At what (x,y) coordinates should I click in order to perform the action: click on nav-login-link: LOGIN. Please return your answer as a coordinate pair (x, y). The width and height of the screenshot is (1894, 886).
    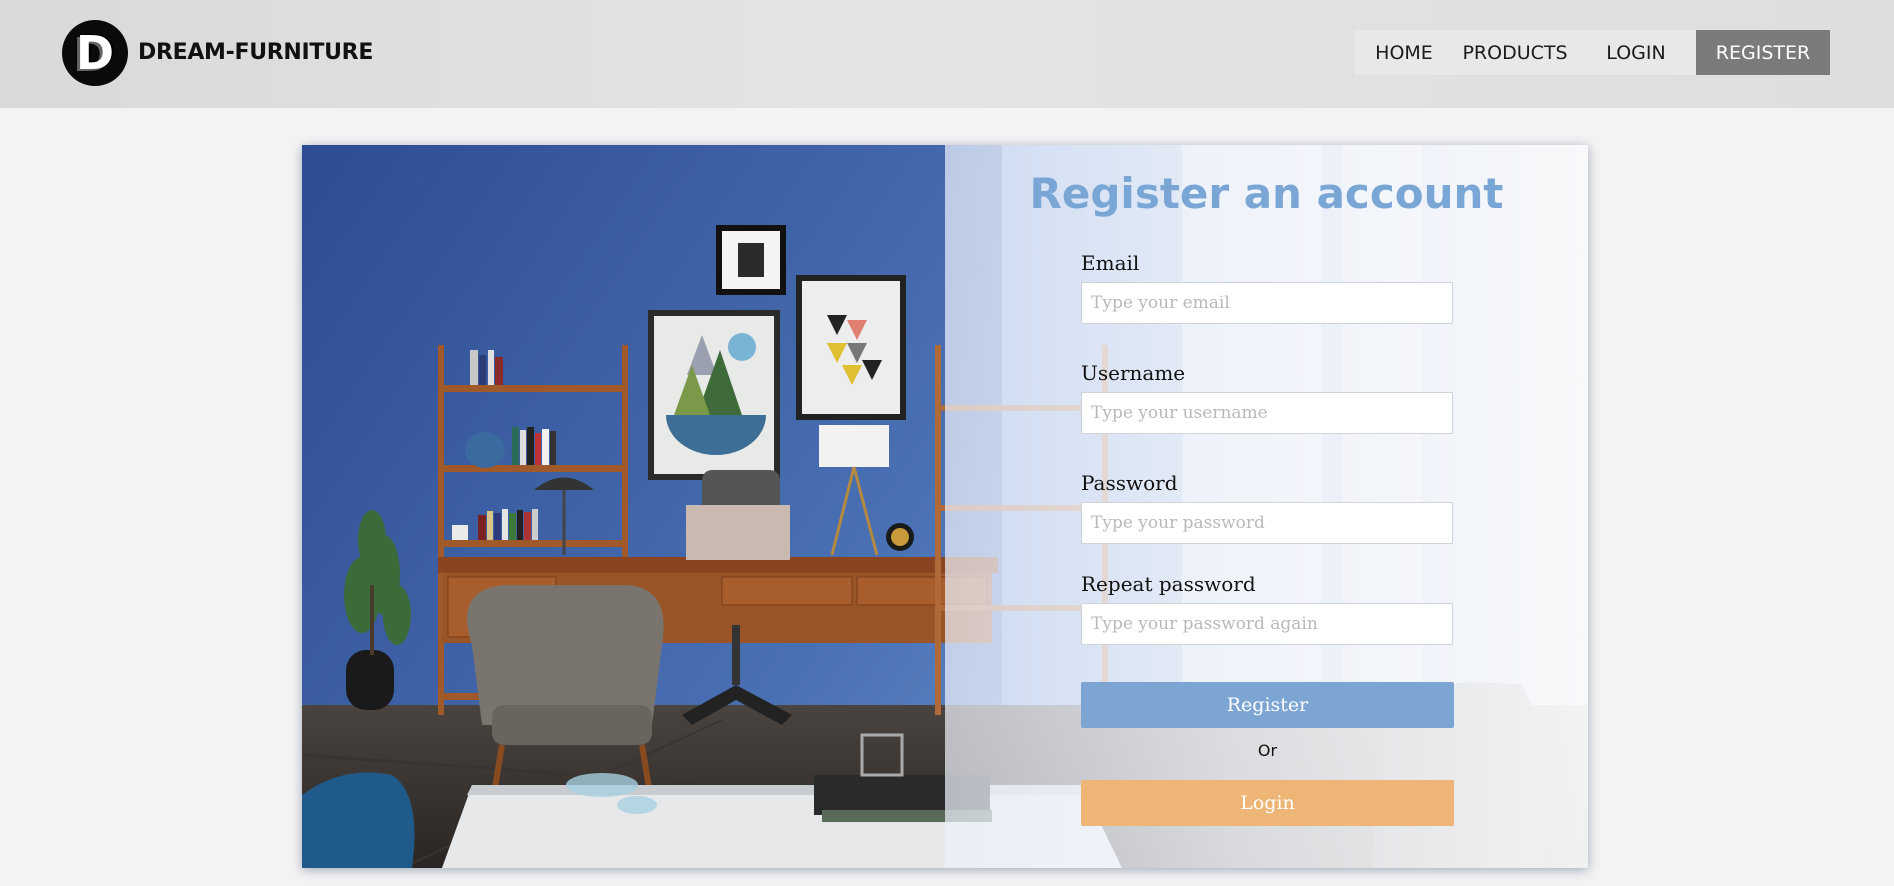
    Looking at the image, I should click on (1636, 52).